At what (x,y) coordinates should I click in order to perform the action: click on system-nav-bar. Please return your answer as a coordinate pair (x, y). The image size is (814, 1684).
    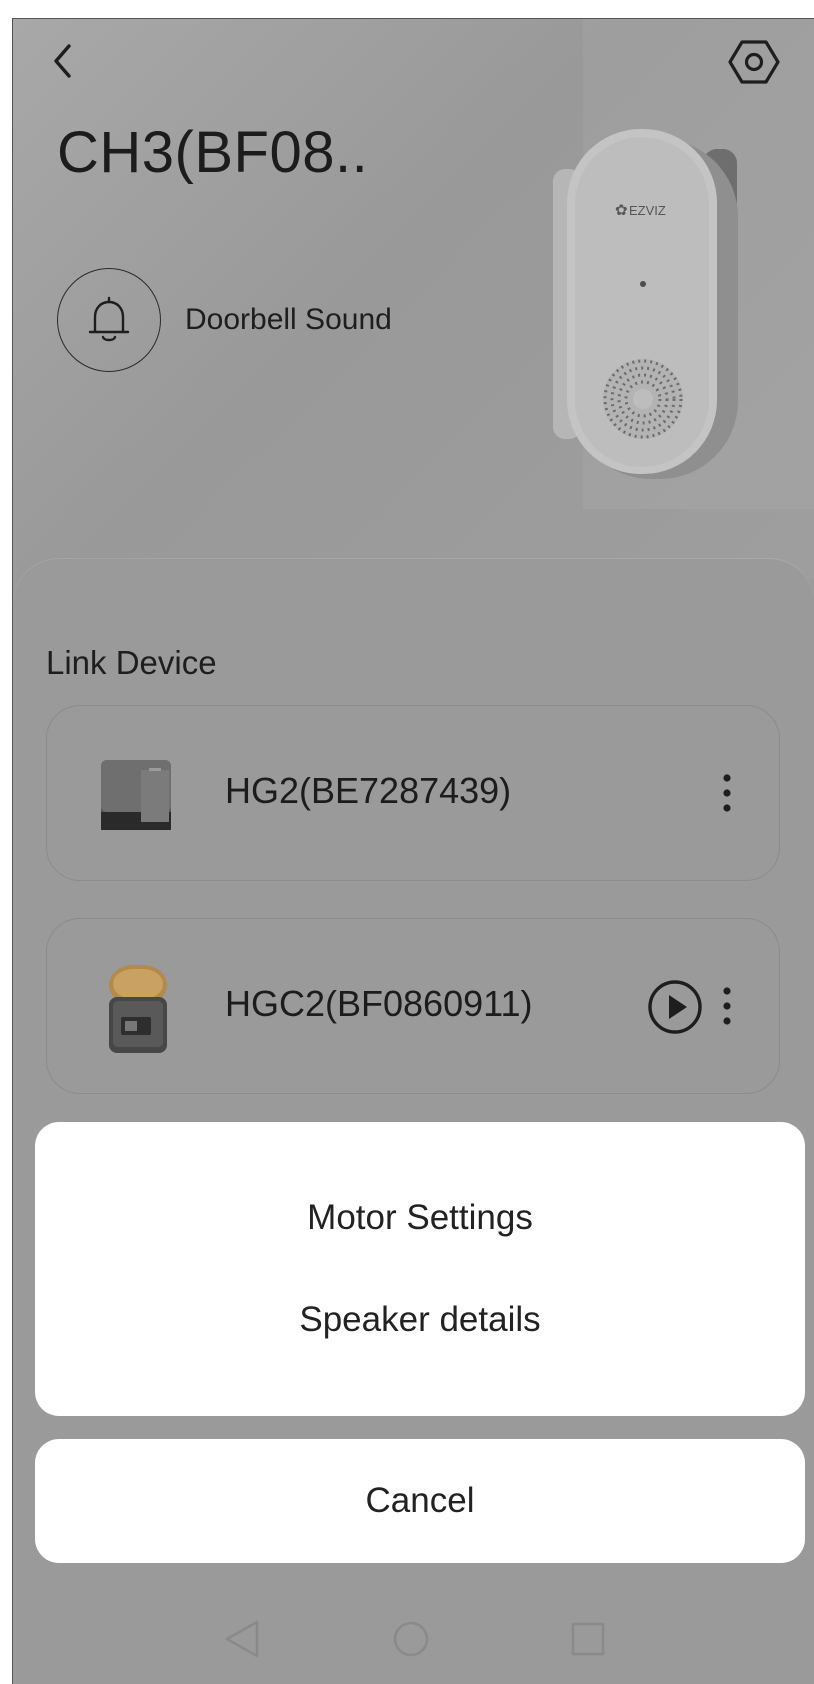
    Looking at the image, I should click on (413, 1649).